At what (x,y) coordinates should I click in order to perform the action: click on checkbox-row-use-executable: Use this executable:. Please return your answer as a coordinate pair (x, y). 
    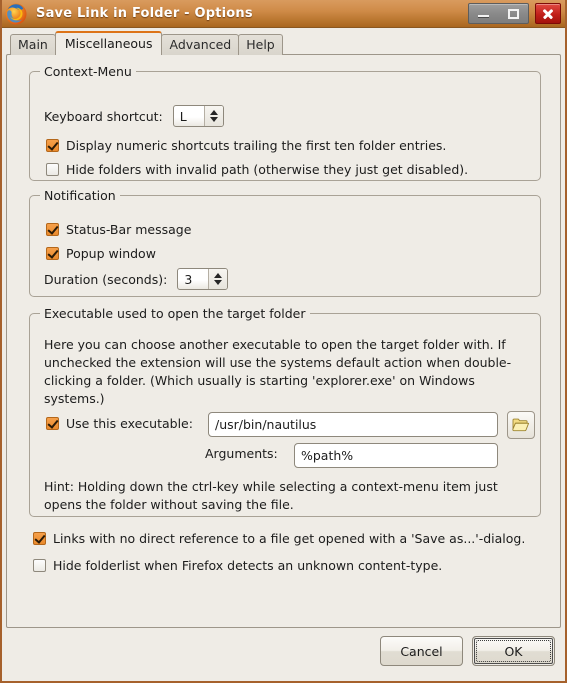
    Looking at the image, I should click on (119, 423).